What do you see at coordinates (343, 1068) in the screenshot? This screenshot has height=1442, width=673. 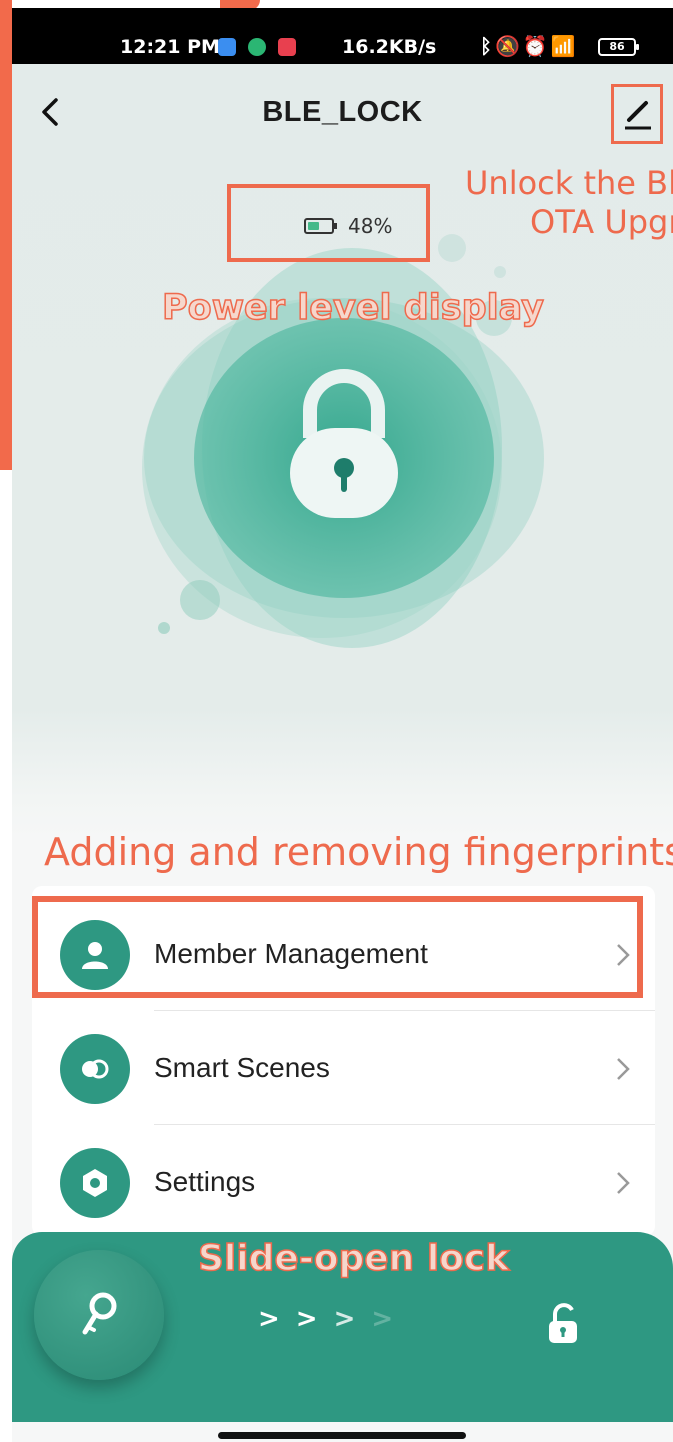 I see `menu-item-smart-scenes: Smart Scenes` at bounding box center [343, 1068].